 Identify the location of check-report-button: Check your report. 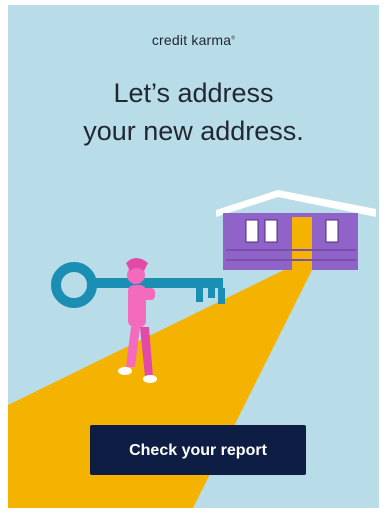
(198, 450).